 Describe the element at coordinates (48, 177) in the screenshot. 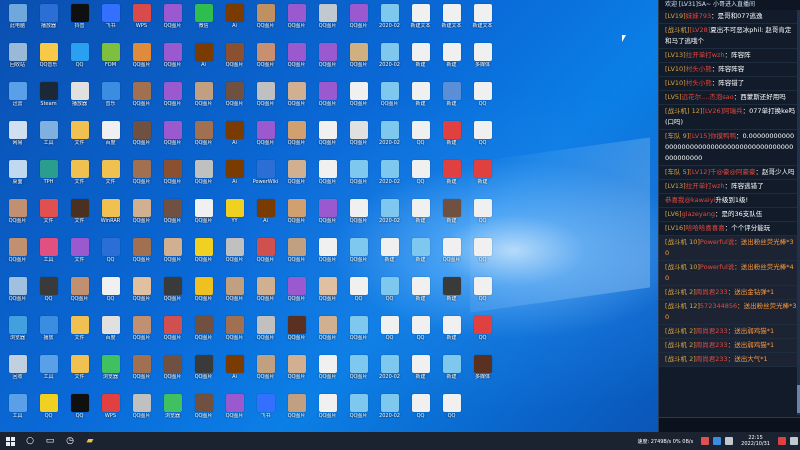

I see `desktop-icon: TPH` at that location.